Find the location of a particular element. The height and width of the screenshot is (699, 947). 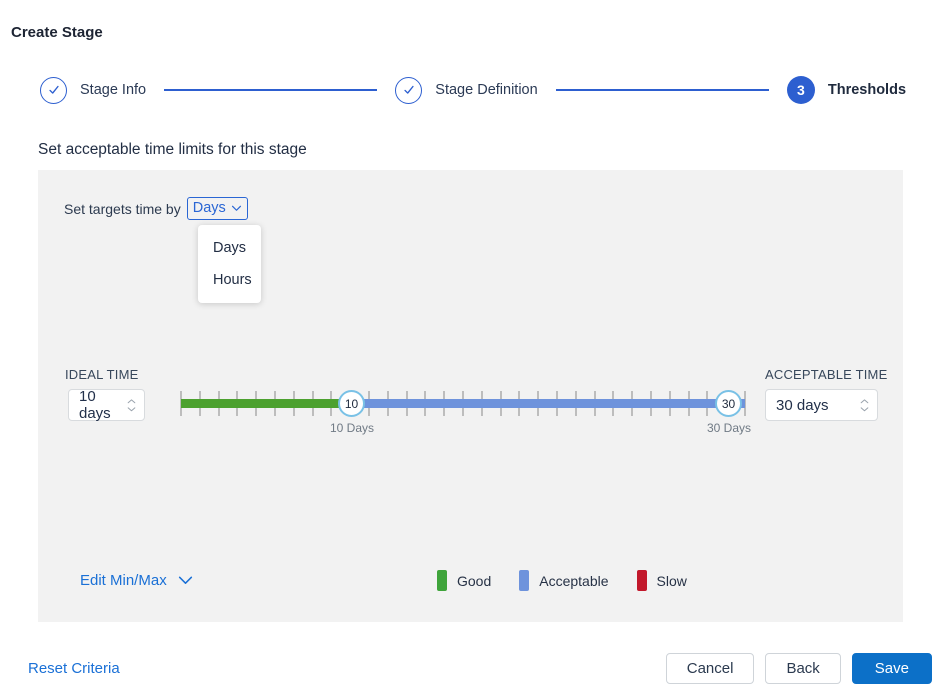

legend-item-good: Good is located at coordinates (464, 580).